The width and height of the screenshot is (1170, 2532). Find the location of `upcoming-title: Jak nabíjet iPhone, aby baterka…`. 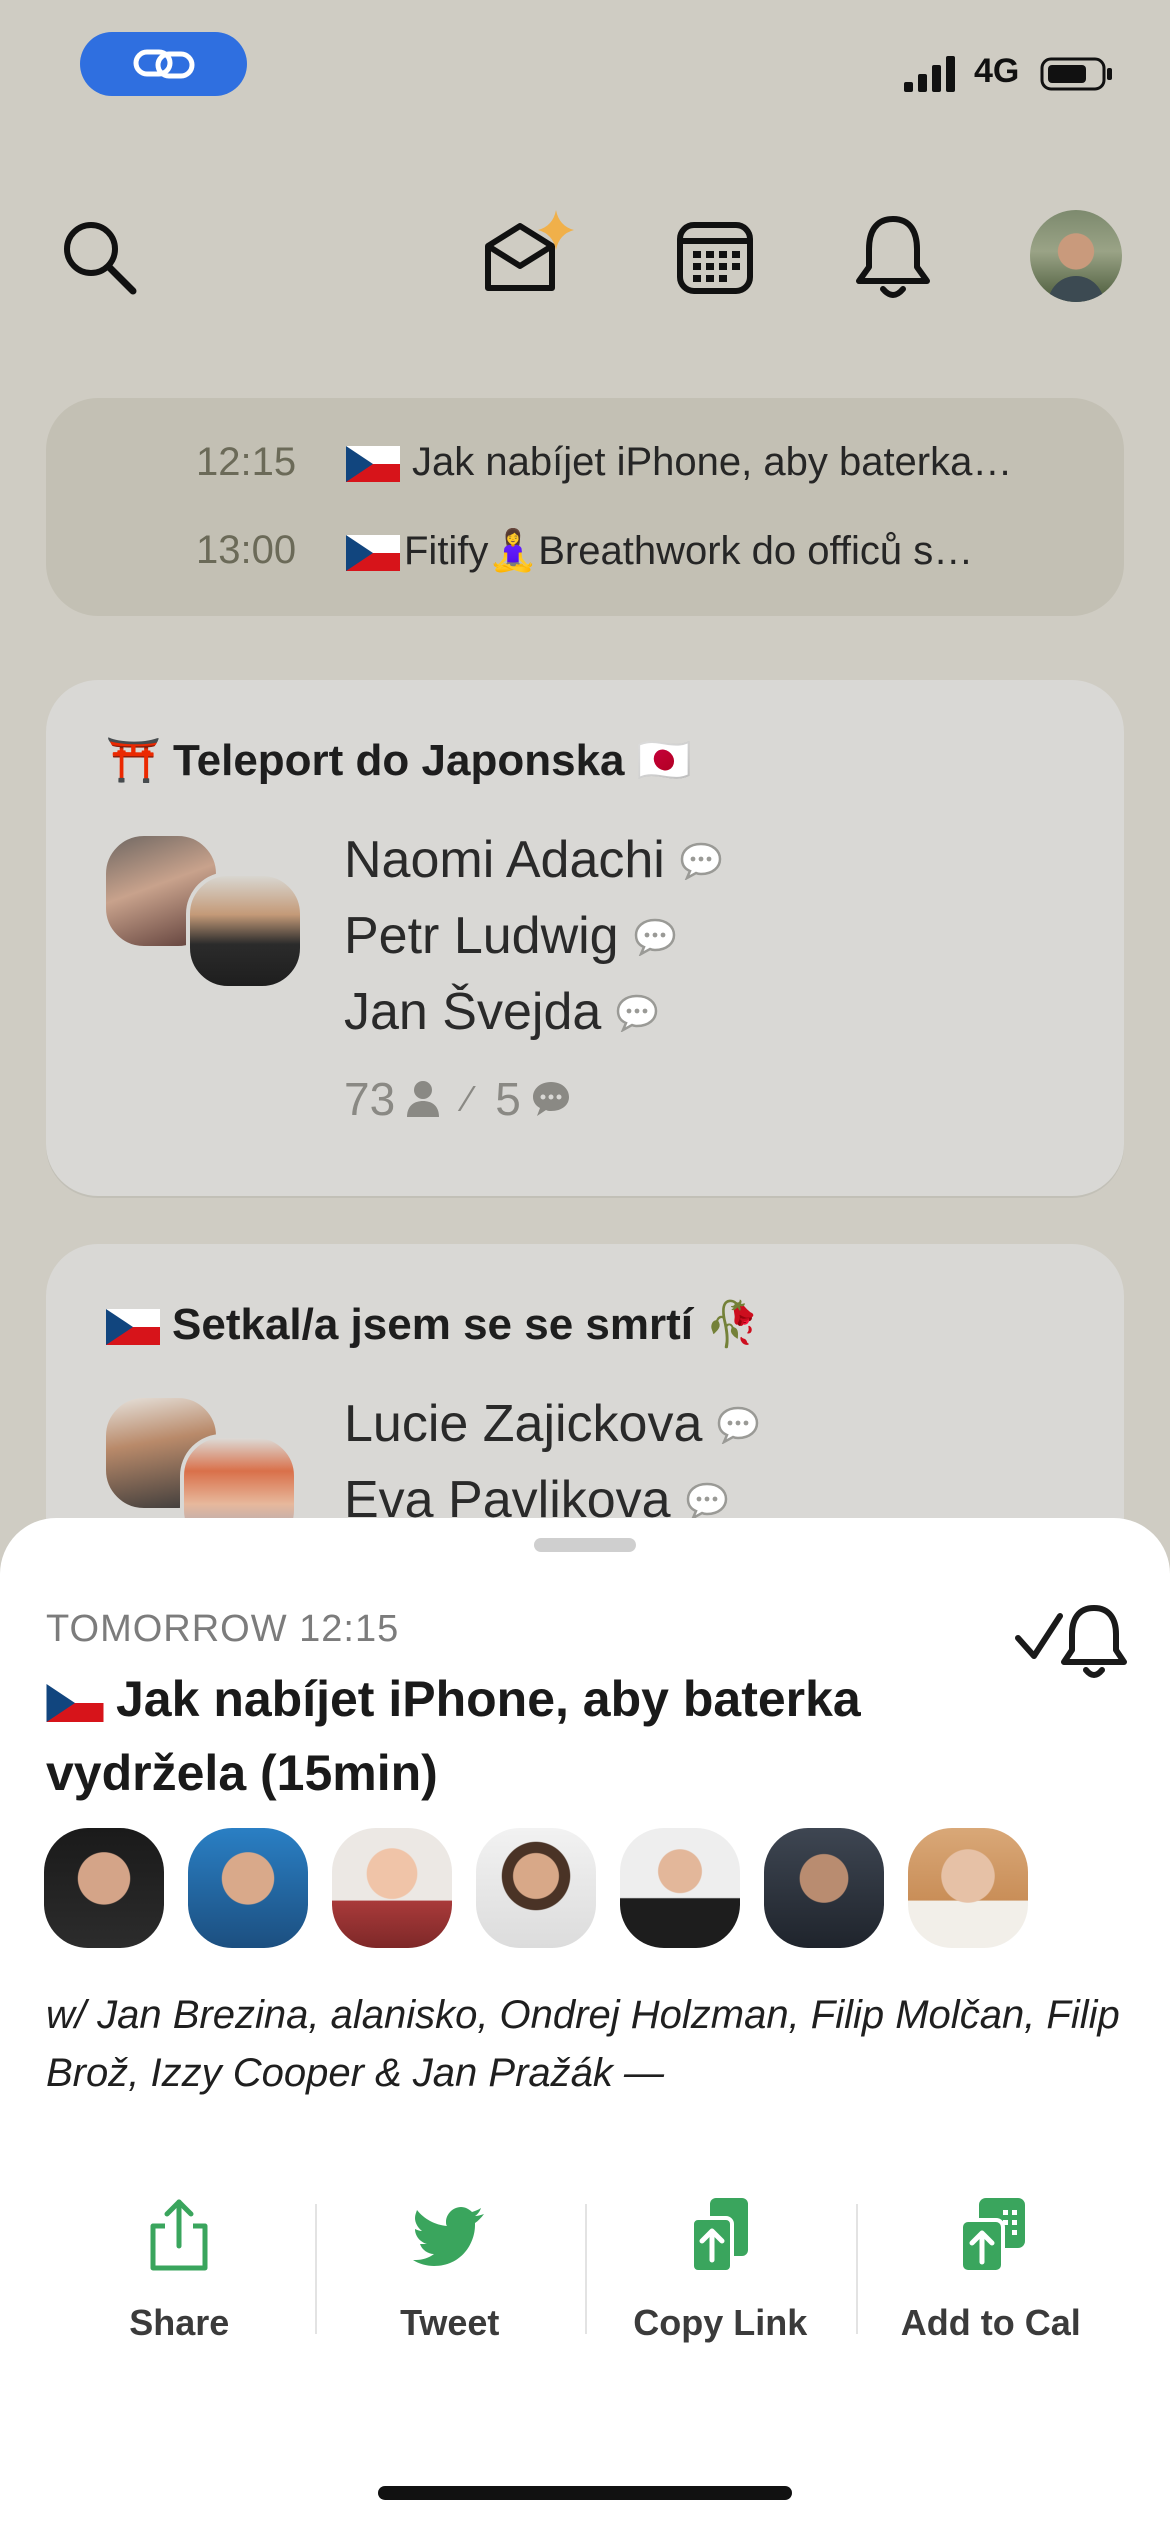

upcoming-title: Jak nabíjet iPhone, aby baterka… is located at coordinates (679, 462).